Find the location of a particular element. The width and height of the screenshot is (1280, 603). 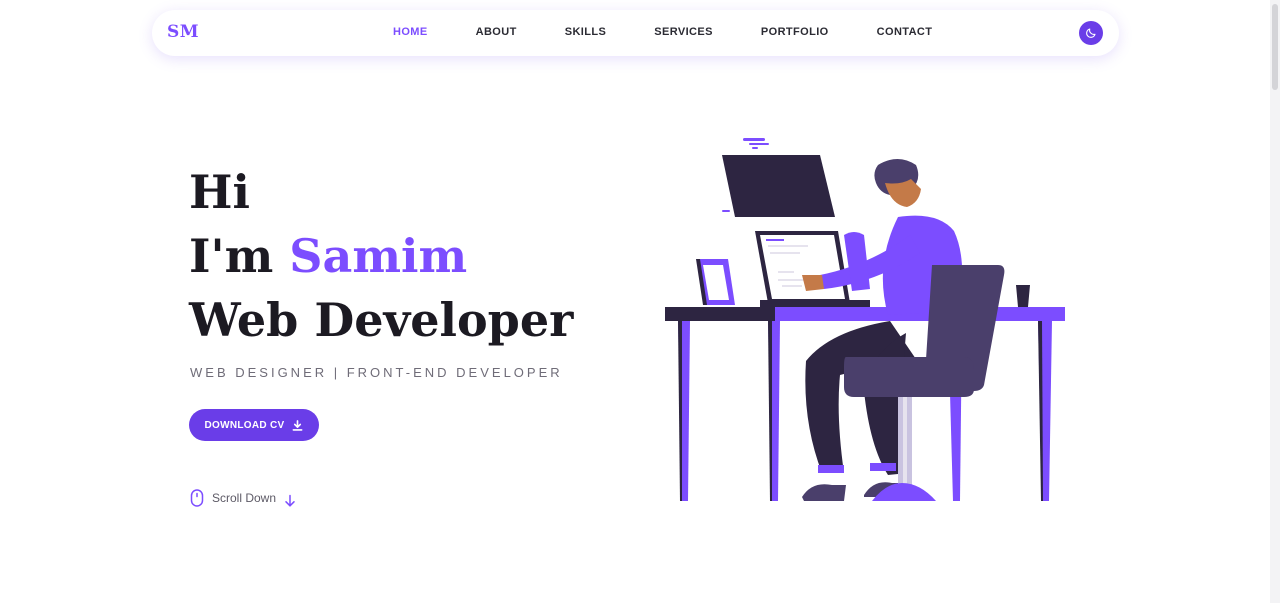

nav-link-services: SERVICES is located at coordinates (683, 32).